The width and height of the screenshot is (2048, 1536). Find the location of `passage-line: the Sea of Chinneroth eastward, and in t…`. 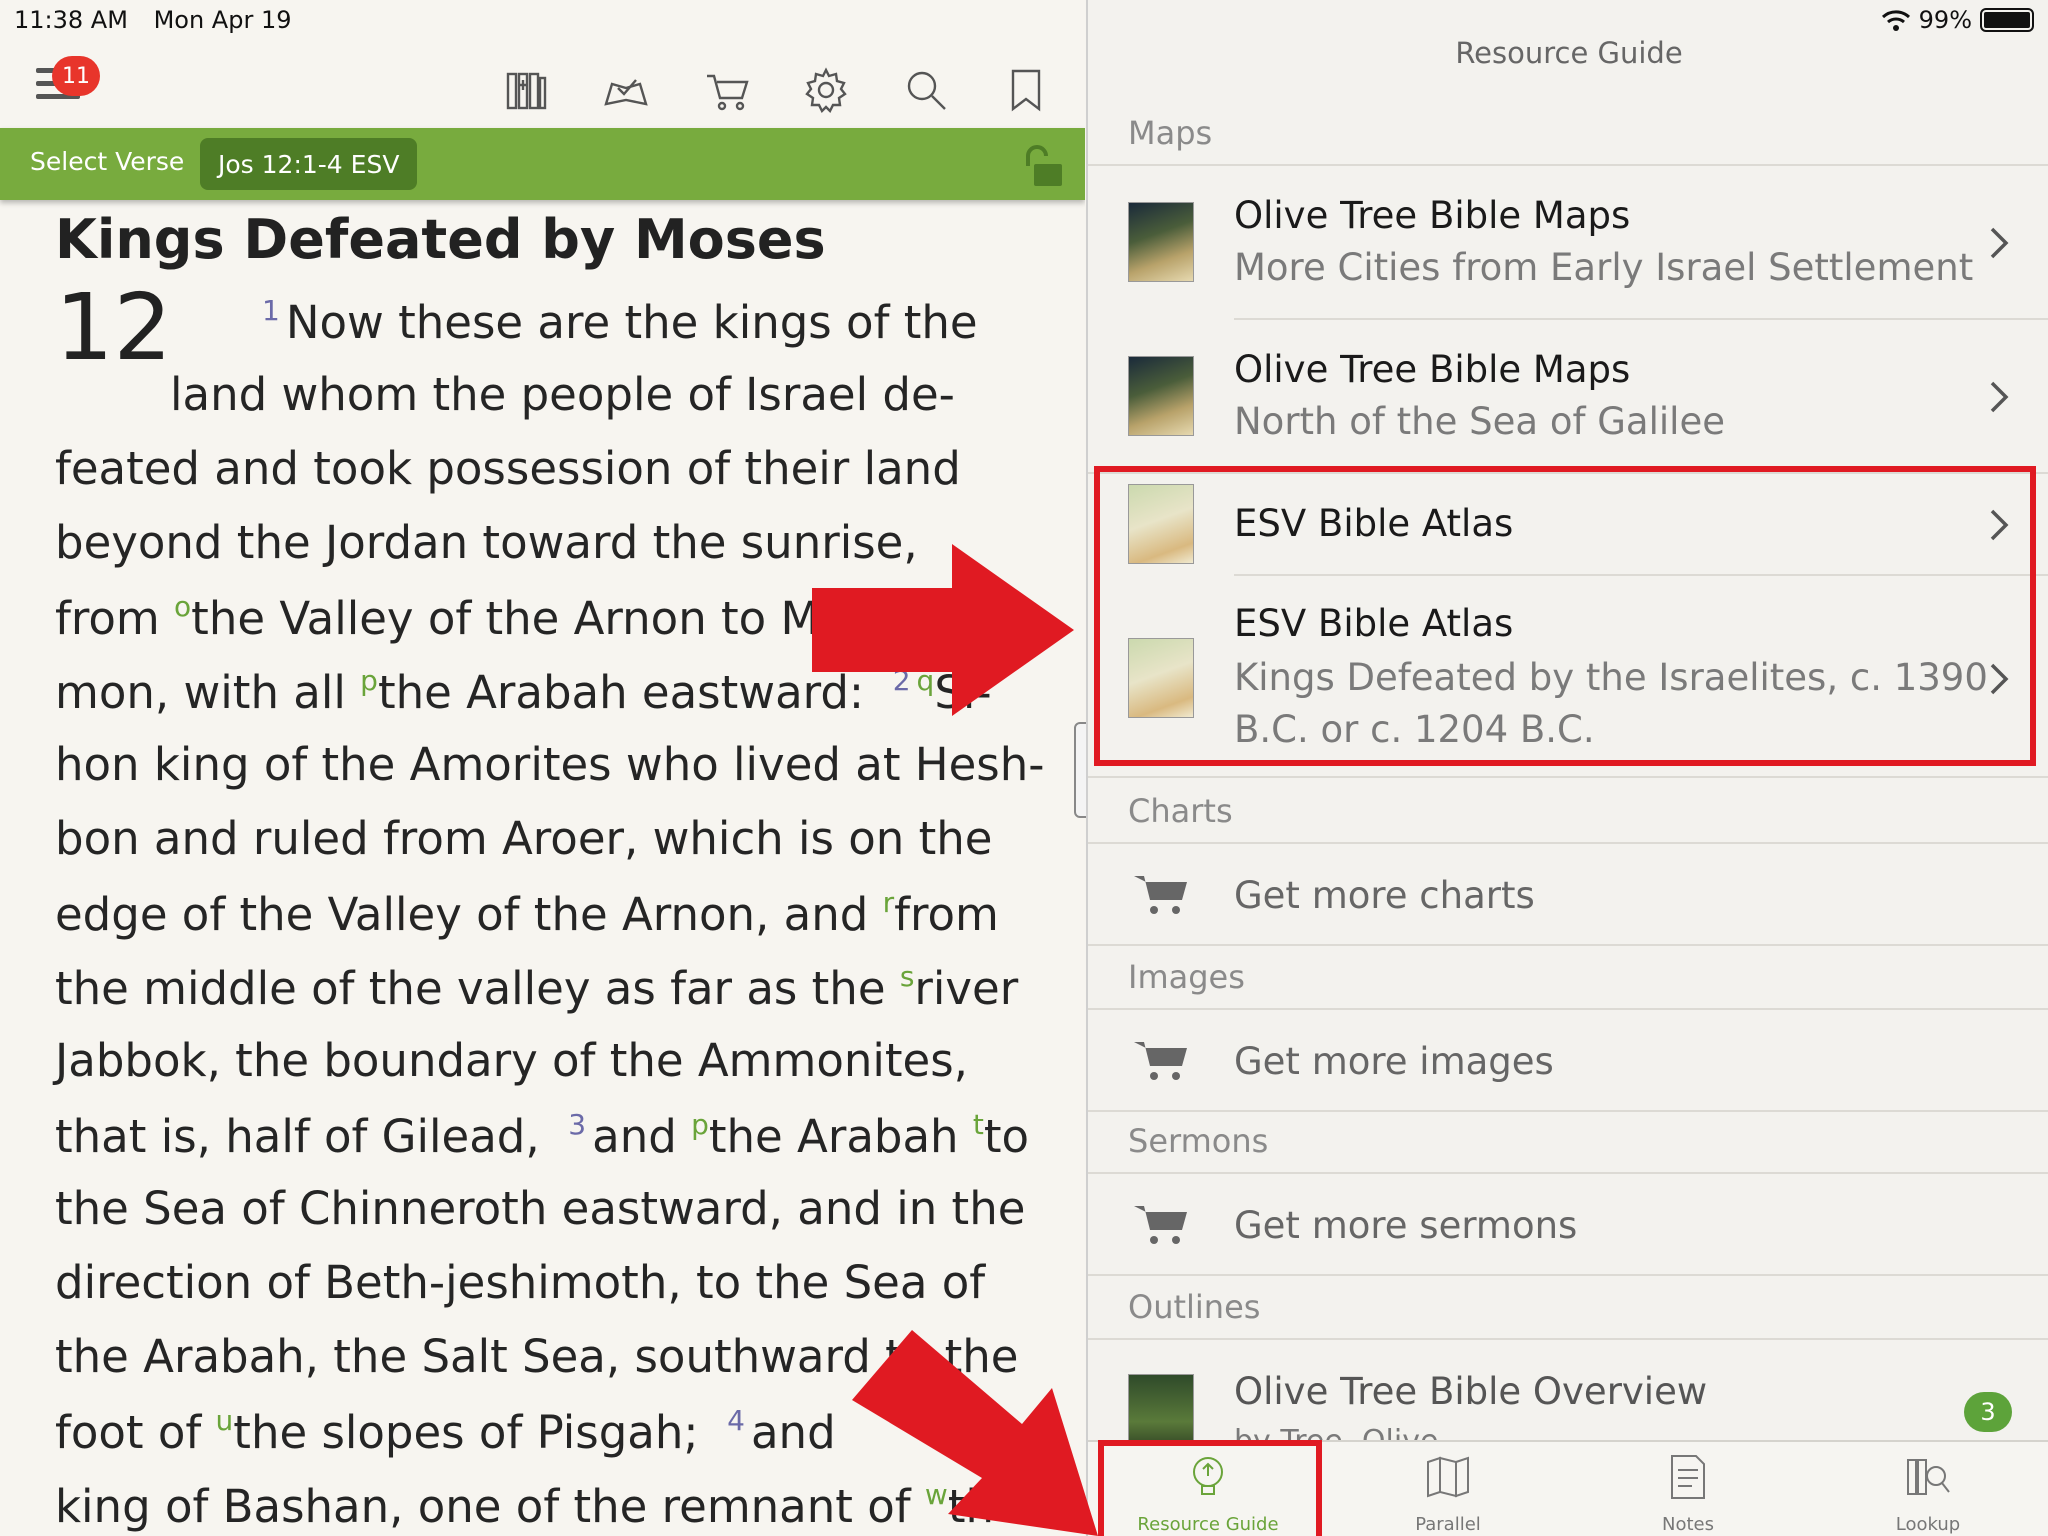

passage-line: the Sea of Chinneroth eastward, and in t… is located at coordinates (540, 1208).